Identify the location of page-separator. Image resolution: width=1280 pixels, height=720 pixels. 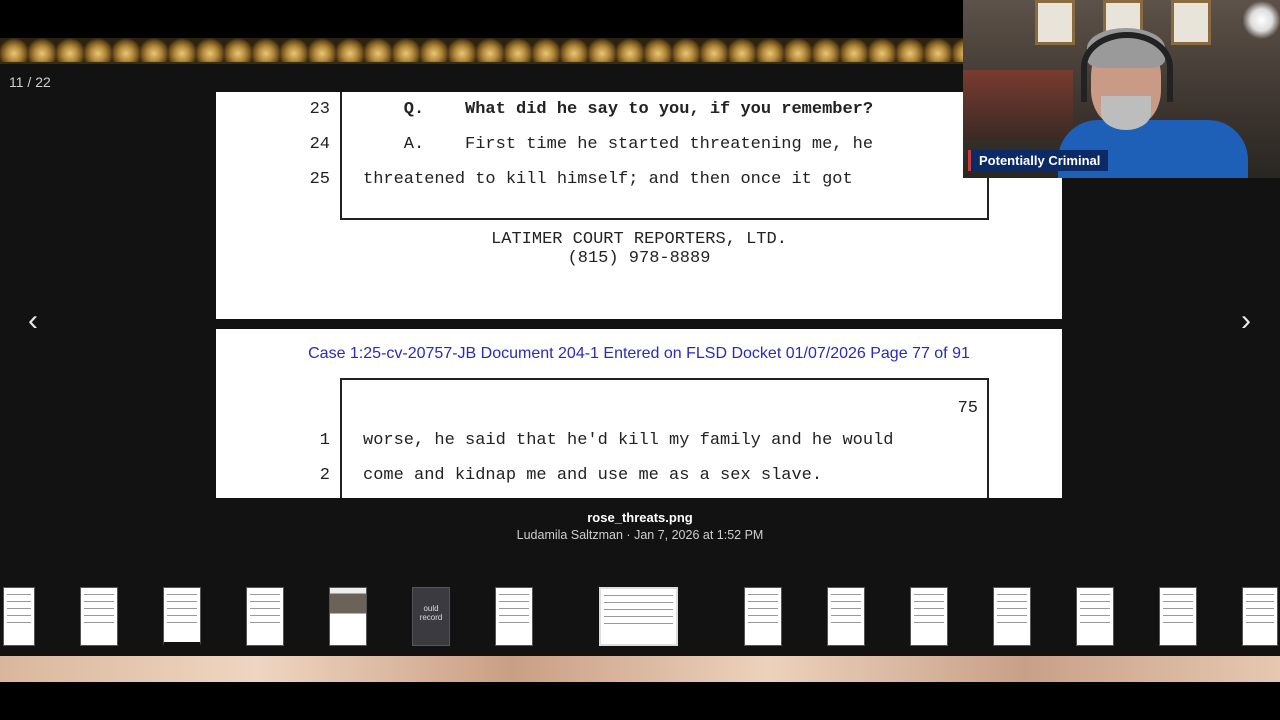
(639, 324).